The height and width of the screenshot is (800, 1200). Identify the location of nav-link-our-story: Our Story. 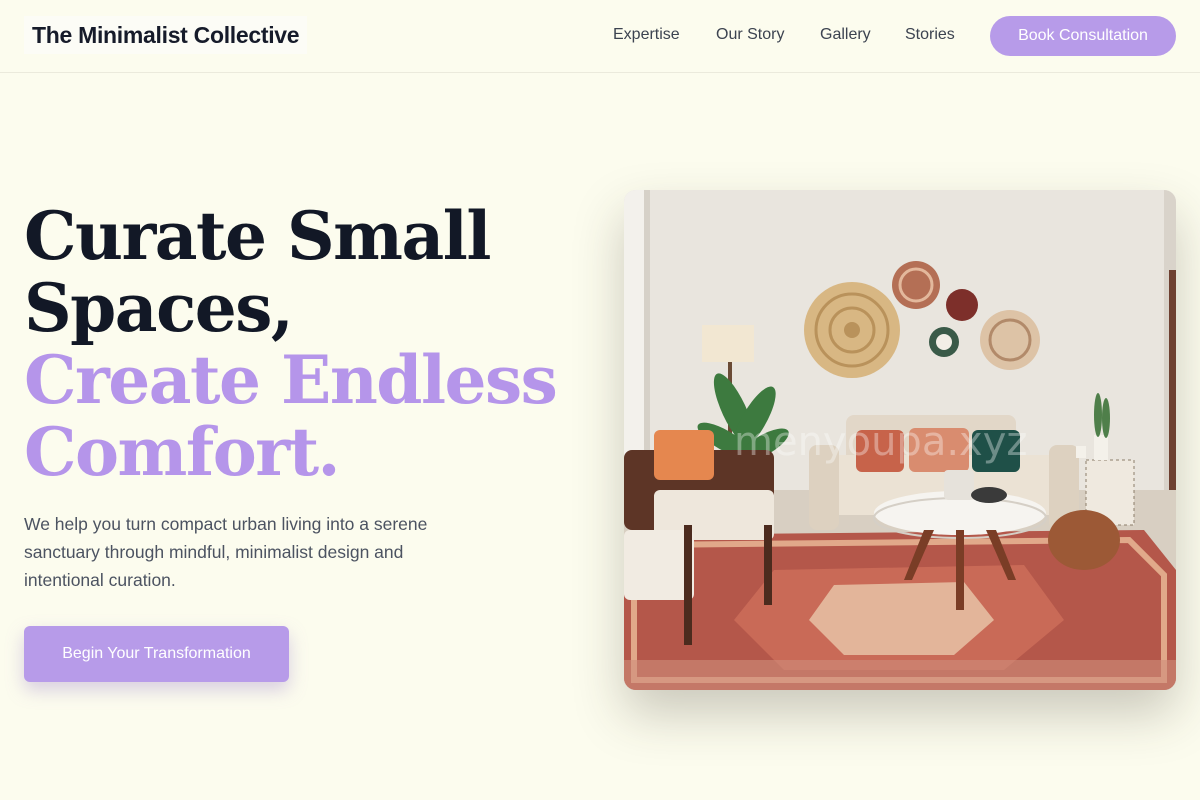
(750, 35).